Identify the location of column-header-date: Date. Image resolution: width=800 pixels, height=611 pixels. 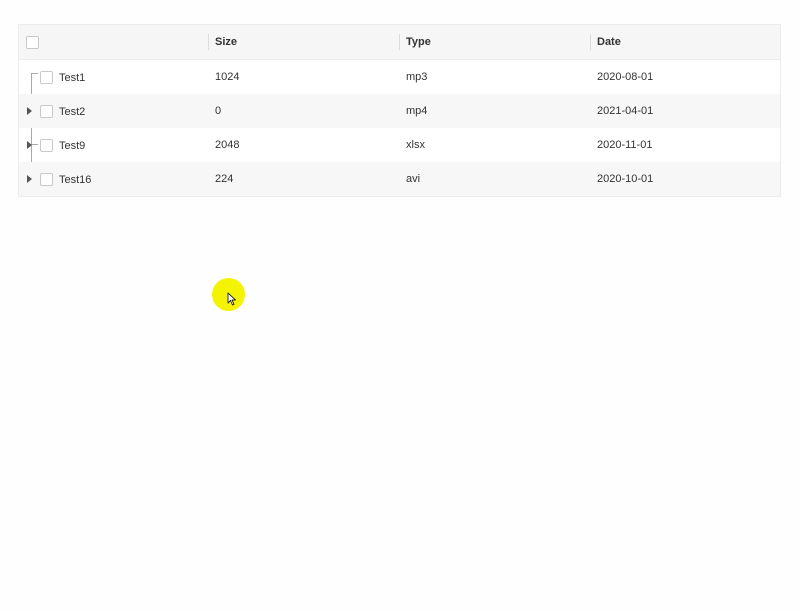
(609, 42).